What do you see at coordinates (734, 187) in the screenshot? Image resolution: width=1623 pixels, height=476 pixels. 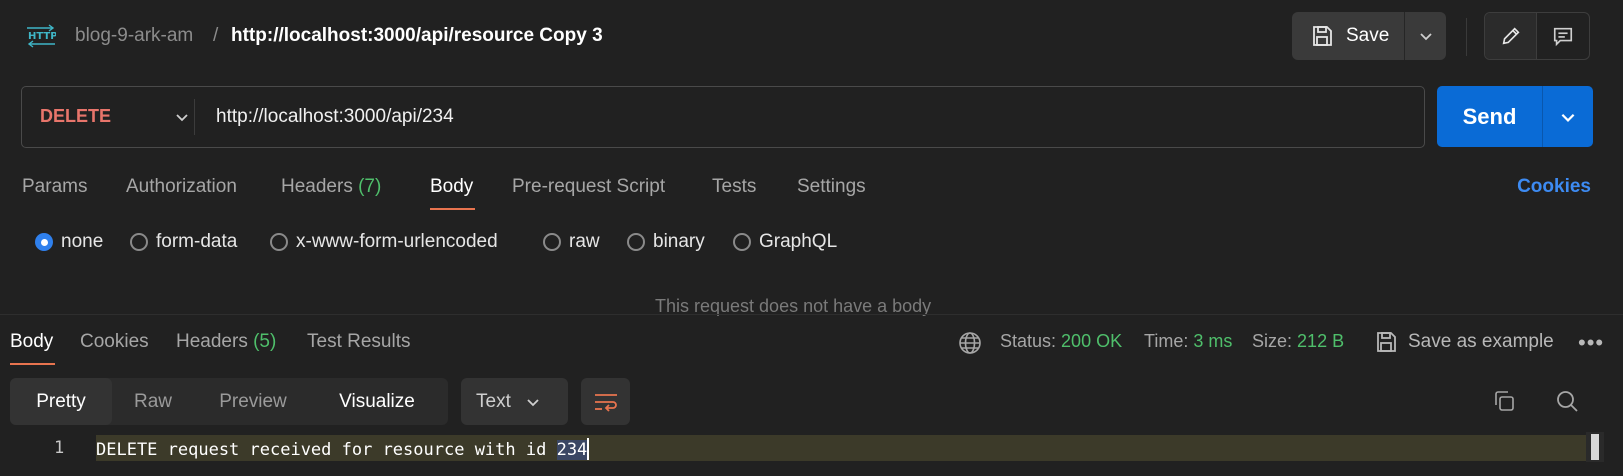 I see `tab-tests: Tests` at bounding box center [734, 187].